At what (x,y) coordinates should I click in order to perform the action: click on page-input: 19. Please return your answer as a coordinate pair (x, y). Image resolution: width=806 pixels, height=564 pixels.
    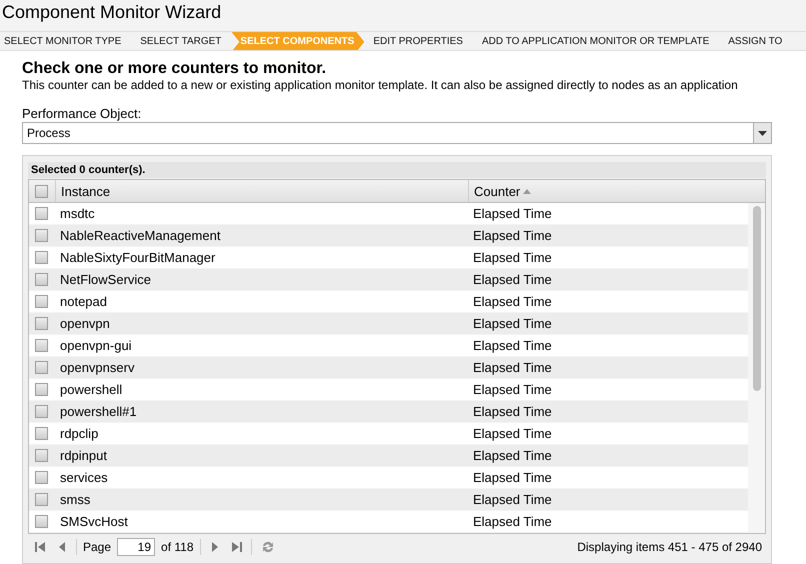
    Looking at the image, I should click on (136, 547).